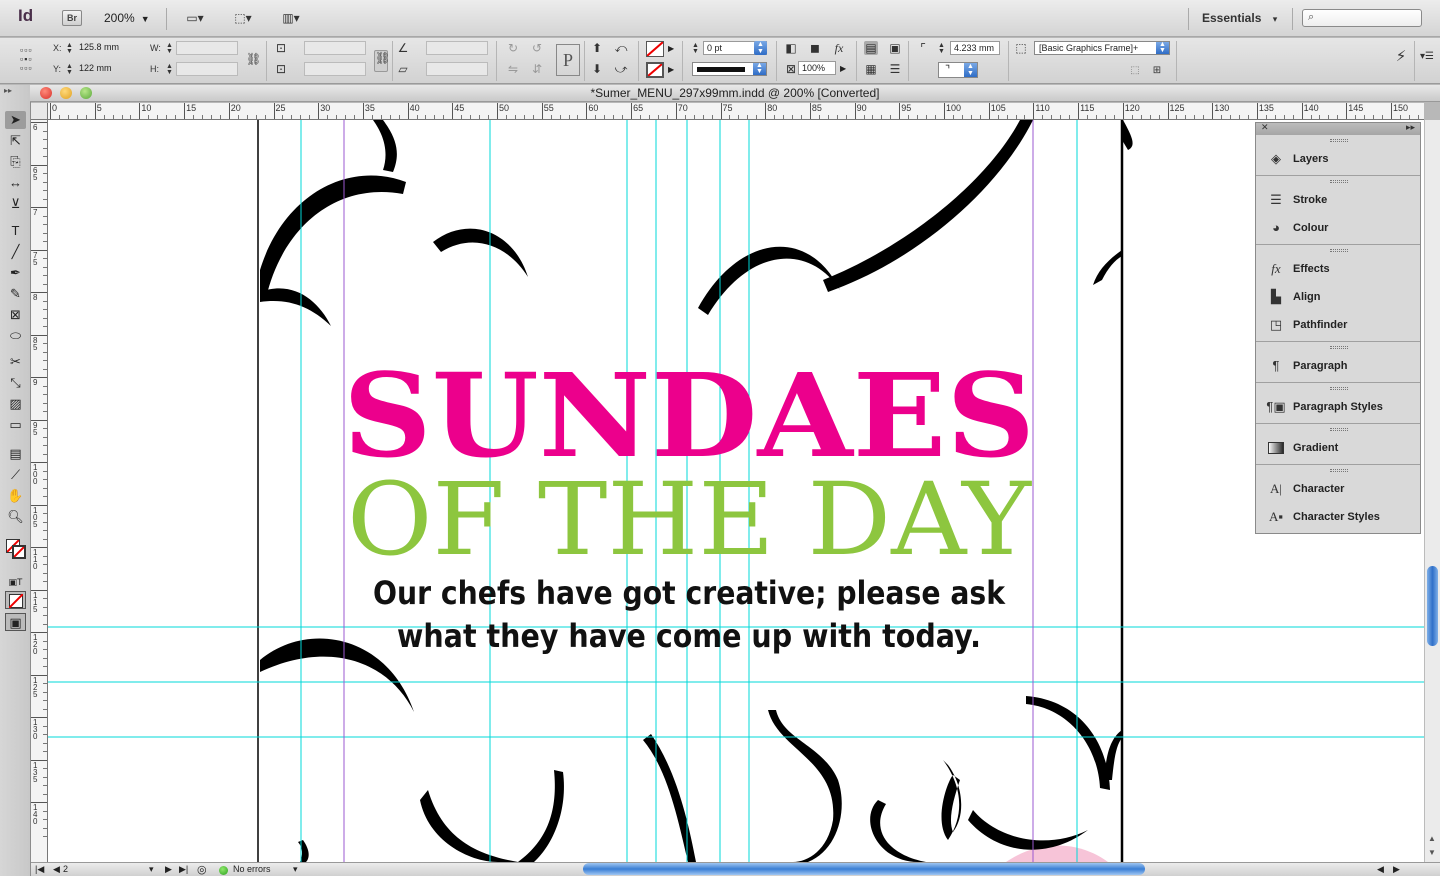  I want to click on view-options-button: ▭▾, so click(195, 18).